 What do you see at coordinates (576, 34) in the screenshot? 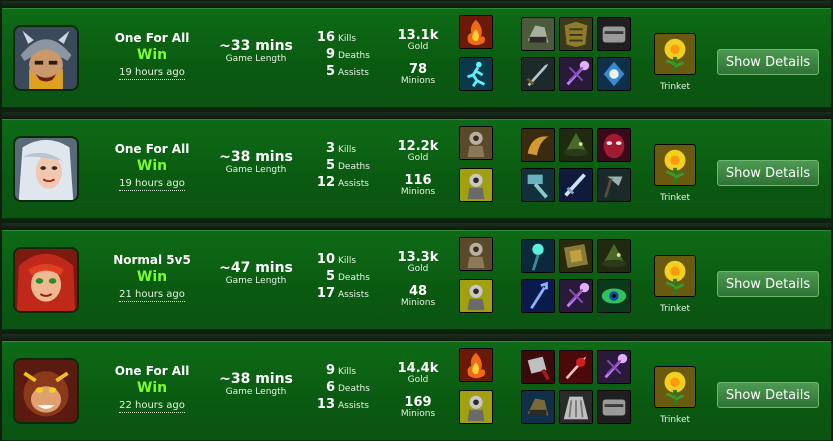
I see `armor-item-icon` at bounding box center [576, 34].